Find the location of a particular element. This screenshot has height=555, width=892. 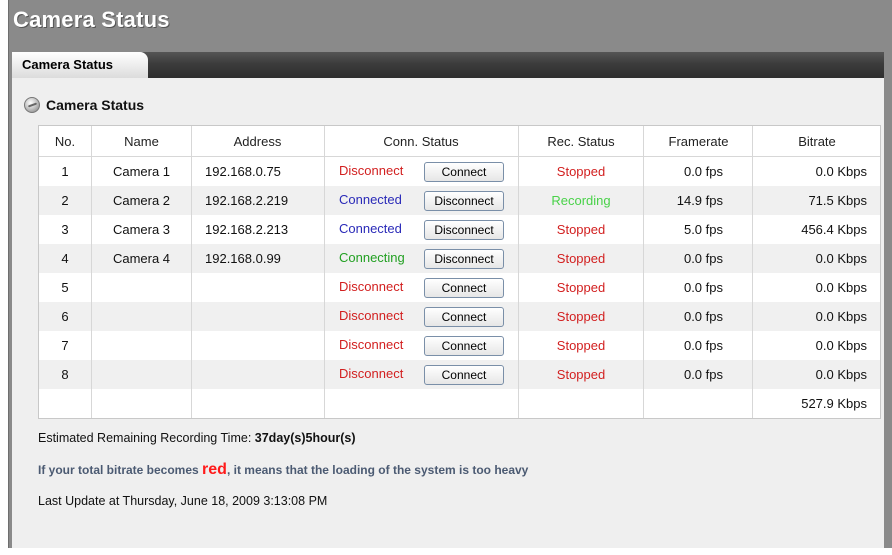

header-no: No. is located at coordinates (65, 141).